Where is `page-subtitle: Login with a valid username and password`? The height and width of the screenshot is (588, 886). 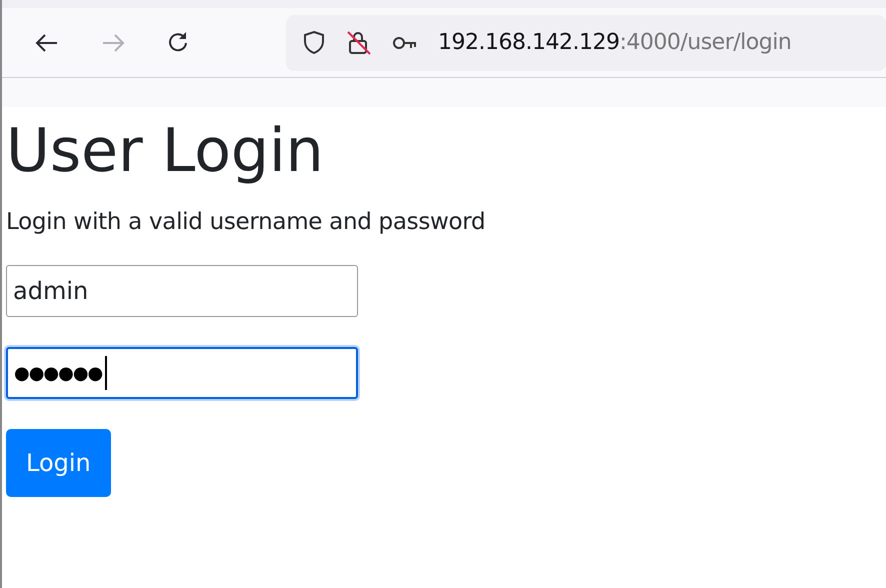 page-subtitle: Login with a valid username and password is located at coordinates (246, 222).